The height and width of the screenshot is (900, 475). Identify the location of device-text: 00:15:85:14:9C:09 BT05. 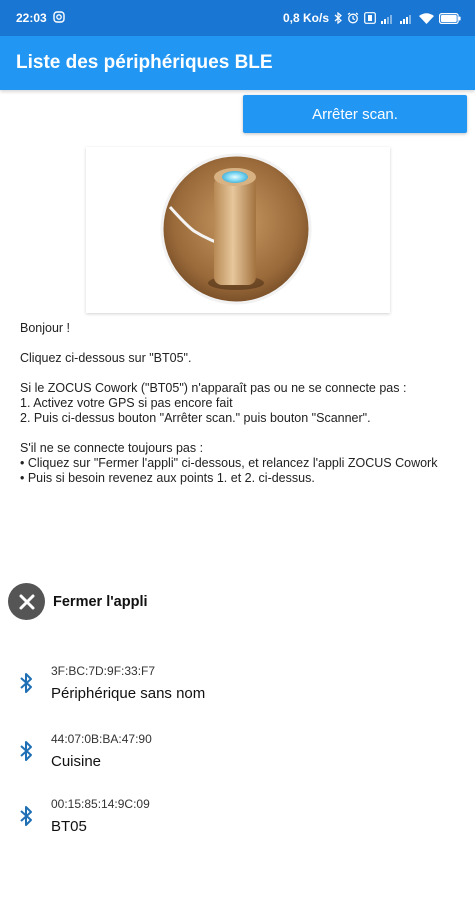
(100, 816).